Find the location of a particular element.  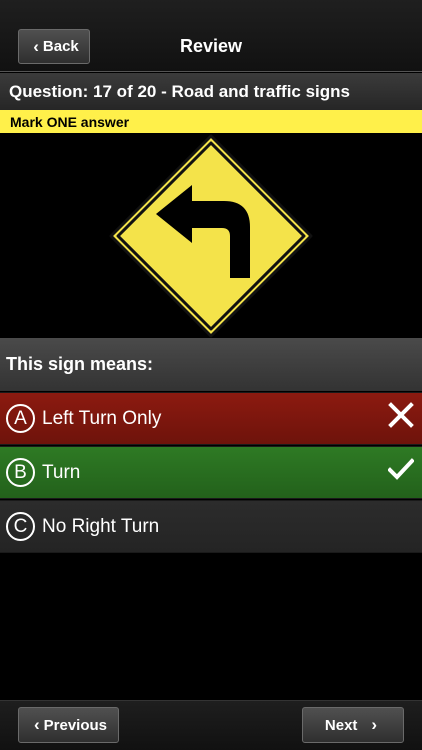

previous-button: ‹ Previous is located at coordinates (68, 725).